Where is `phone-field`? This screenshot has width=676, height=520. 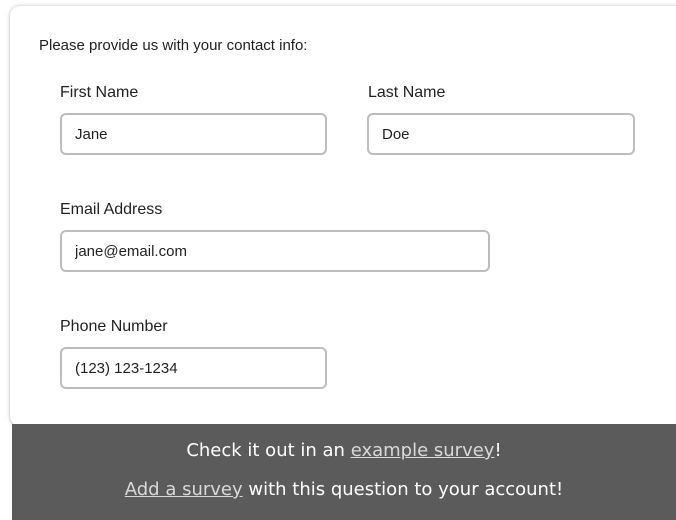
phone-field is located at coordinates (193, 368).